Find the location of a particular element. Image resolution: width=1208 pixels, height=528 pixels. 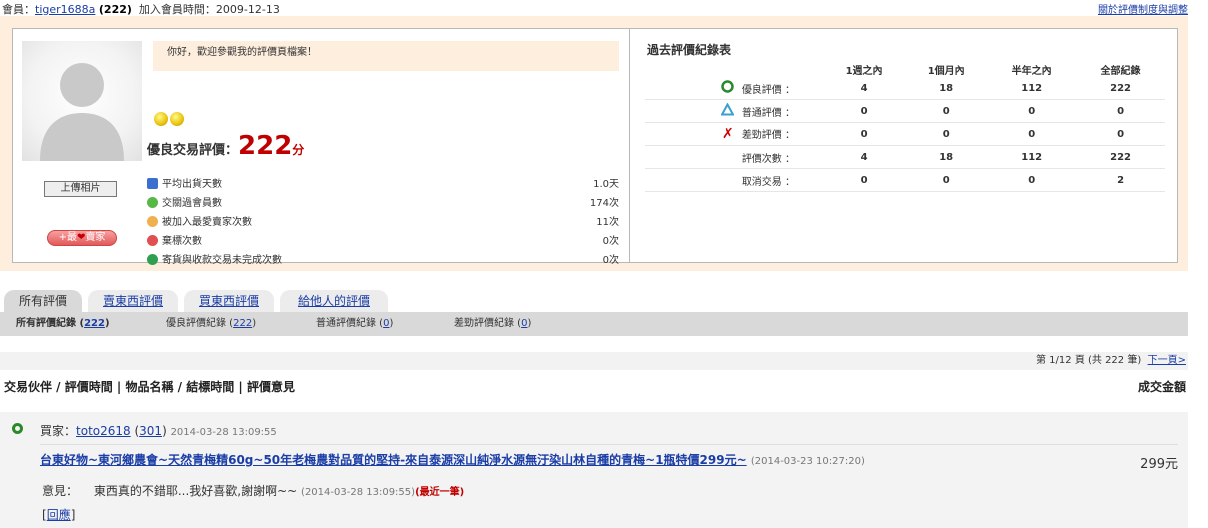

stat-value: 0次 is located at coordinates (610, 260).